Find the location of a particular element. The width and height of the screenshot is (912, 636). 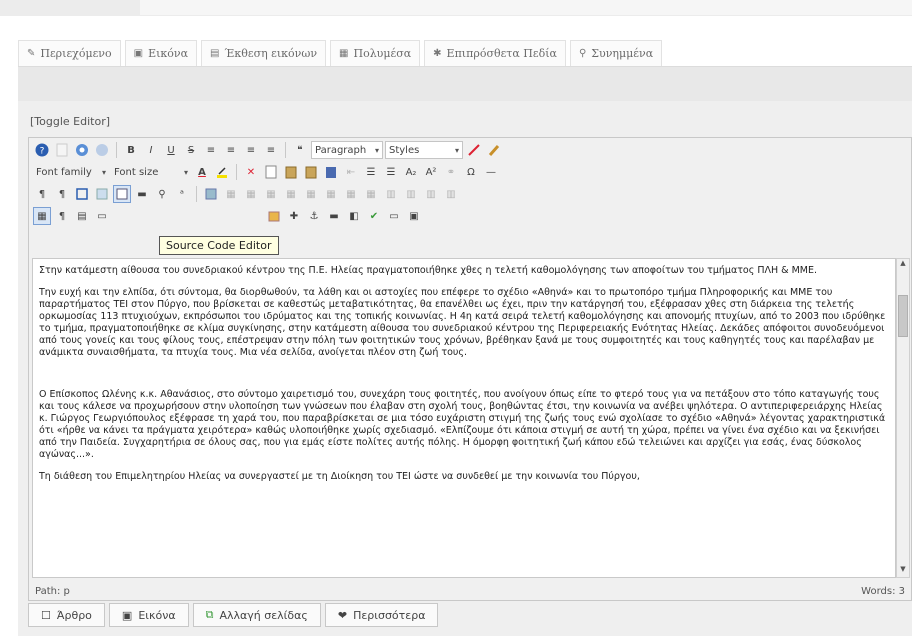

cleanup-icon is located at coordinates (494, 150).